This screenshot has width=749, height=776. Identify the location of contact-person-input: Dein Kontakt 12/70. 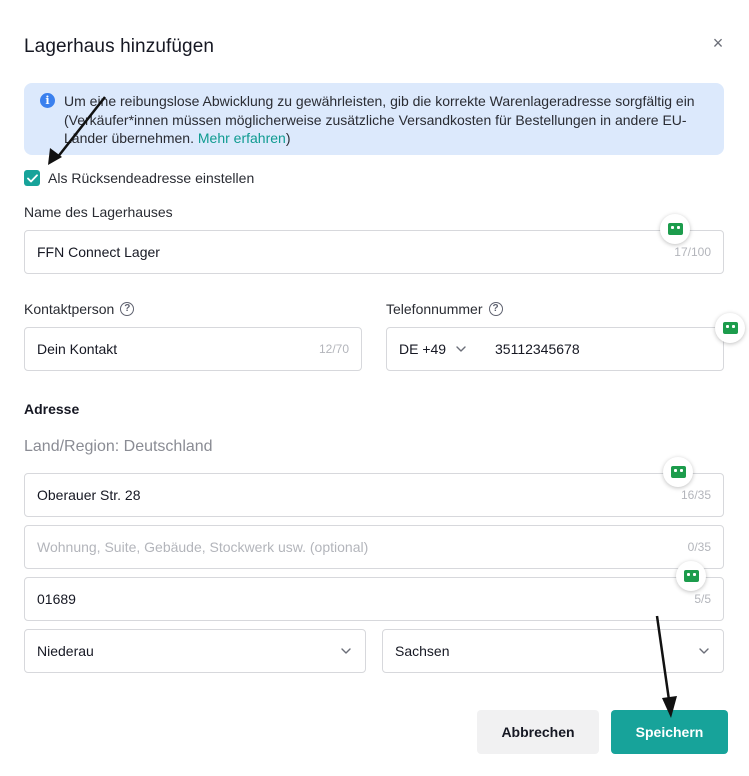
(193, 349).